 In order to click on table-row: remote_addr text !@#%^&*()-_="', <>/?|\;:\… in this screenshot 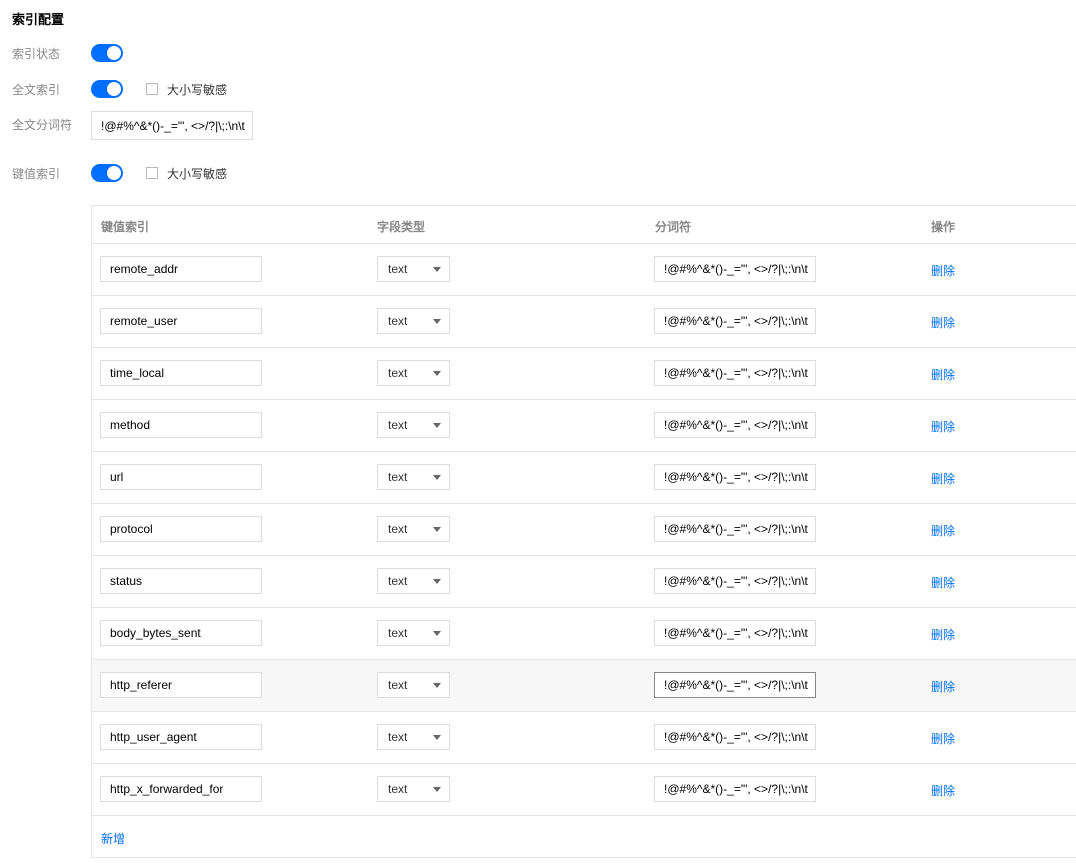, I will do `click(584, 270)`.